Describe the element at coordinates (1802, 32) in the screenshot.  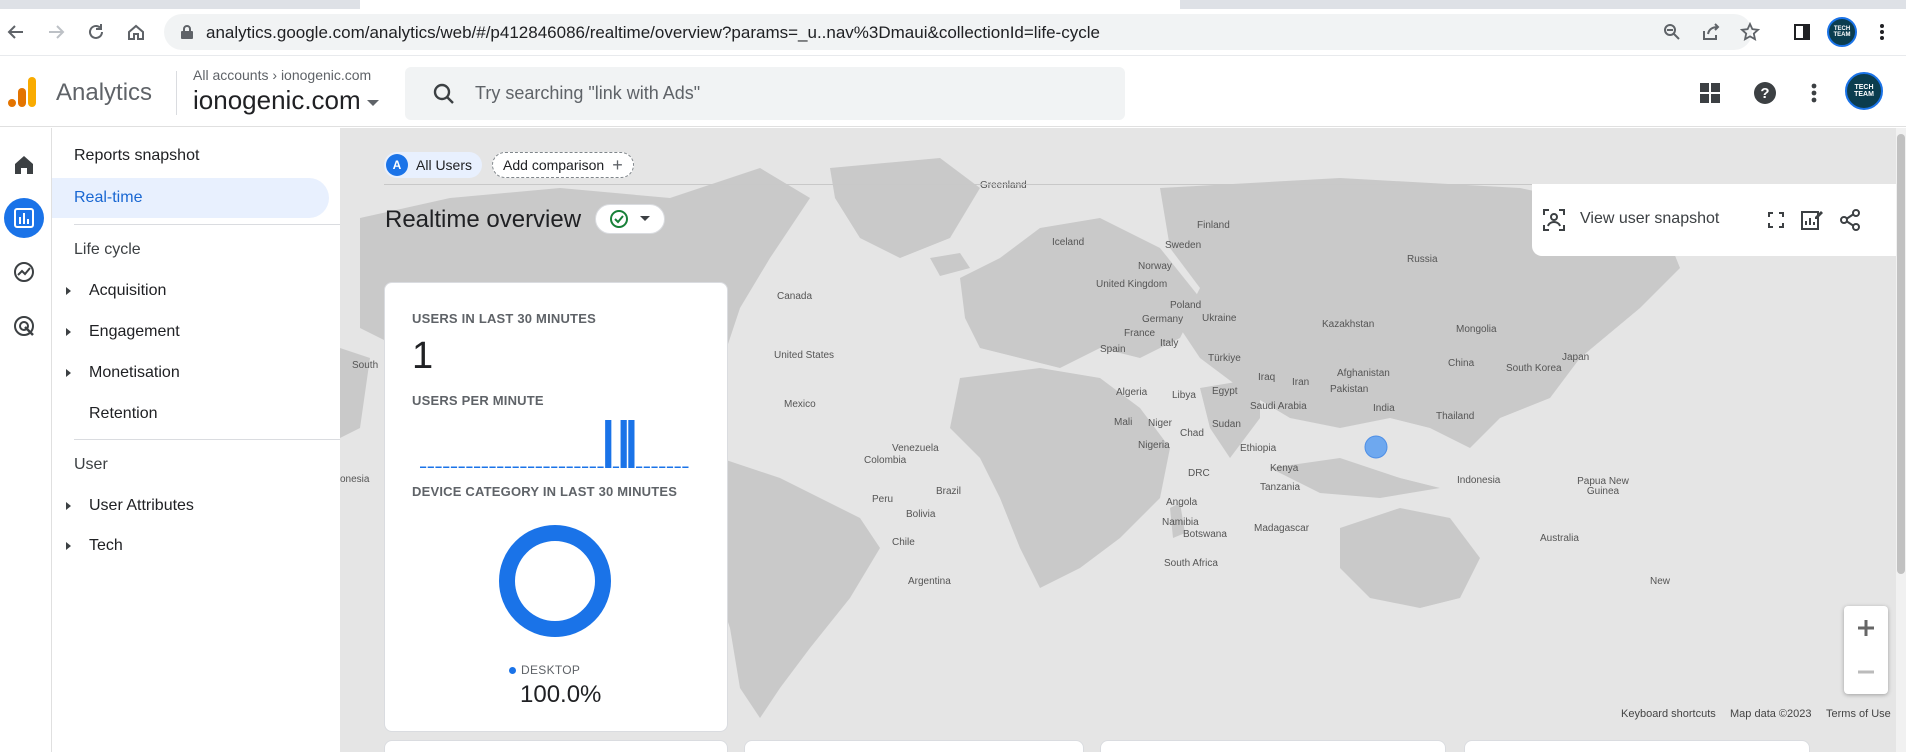
I see `side-panel-icon` at that location.